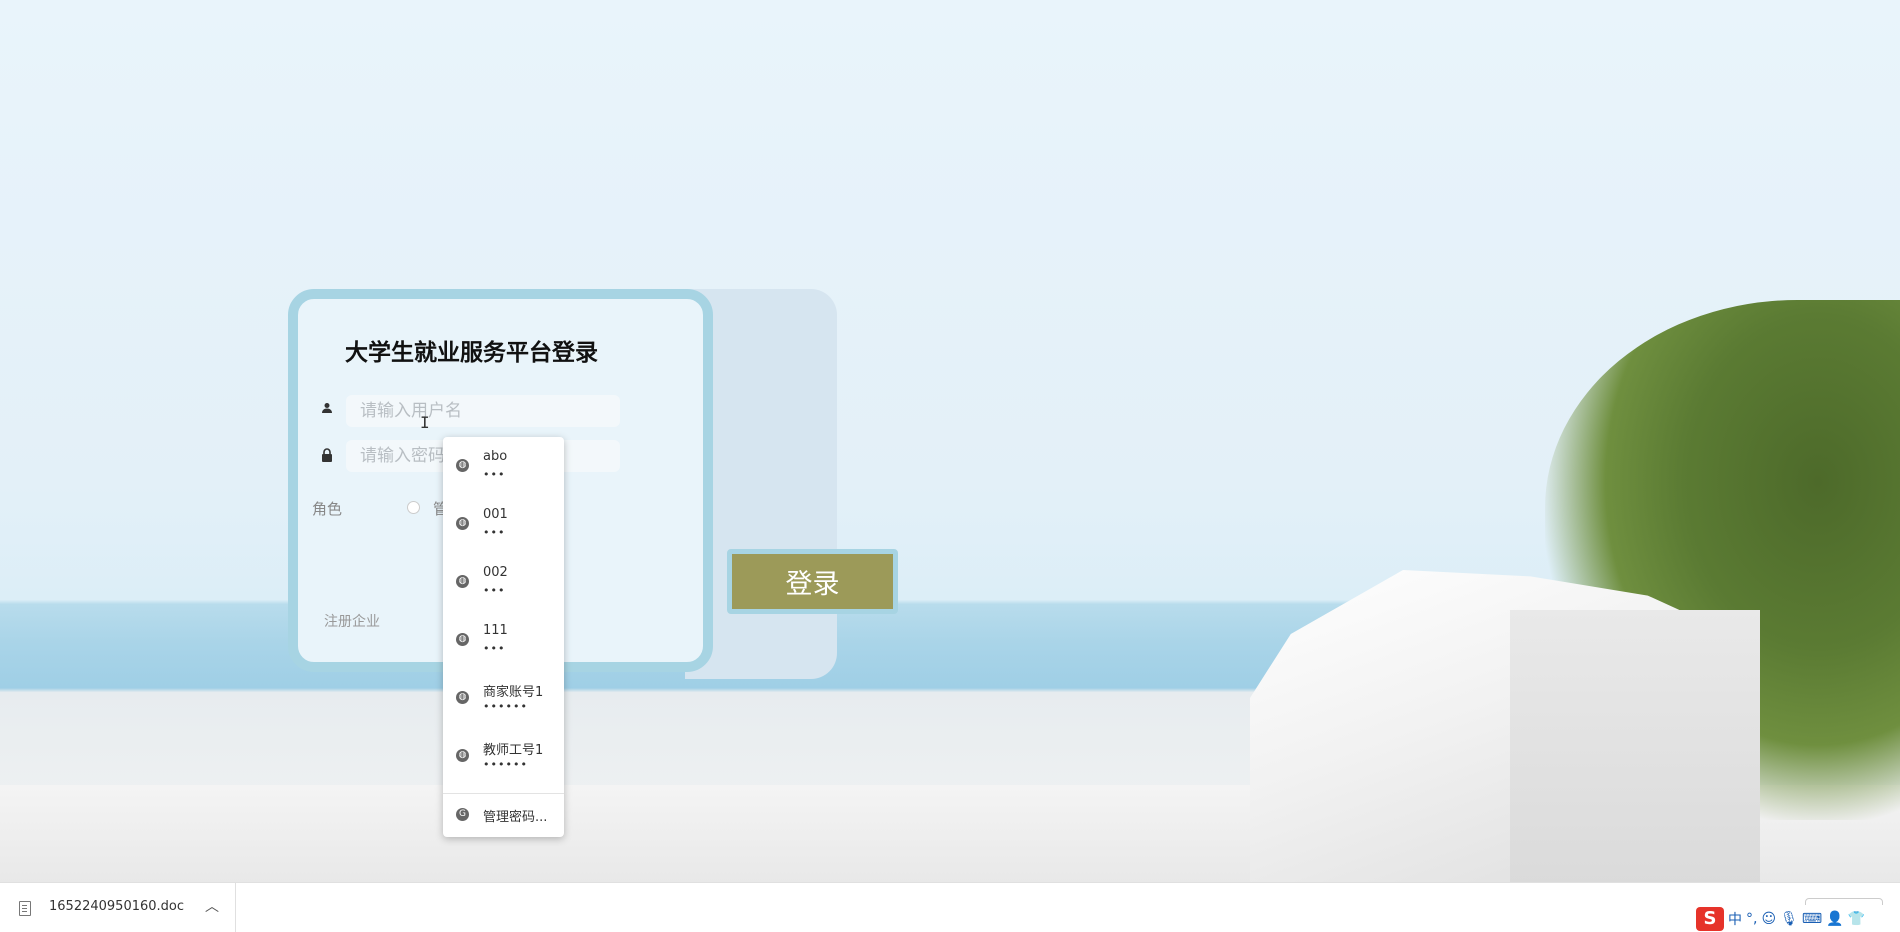 The height and width of the screenshot is (932, 1900). I want to click on download-item: 1652240950160.doc ︿, so click(118, 907).